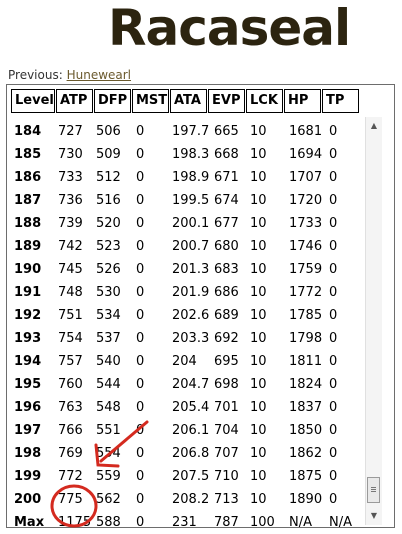 The width and height of the screenshot is (402, 534). What do you see at coordinates (74, 506) in the screenshot?
I see `annotation-circle` at bounding box center [74, 506].